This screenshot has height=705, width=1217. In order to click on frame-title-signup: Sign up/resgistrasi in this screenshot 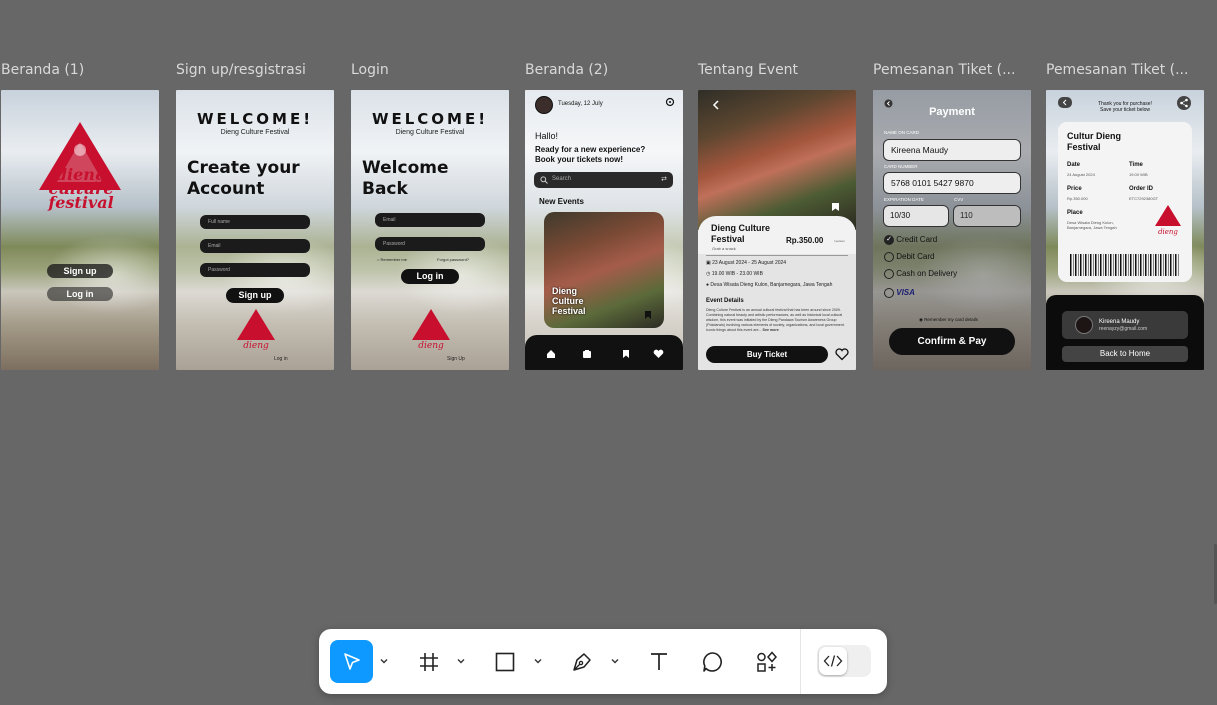, I will do `click(241, 70)`.